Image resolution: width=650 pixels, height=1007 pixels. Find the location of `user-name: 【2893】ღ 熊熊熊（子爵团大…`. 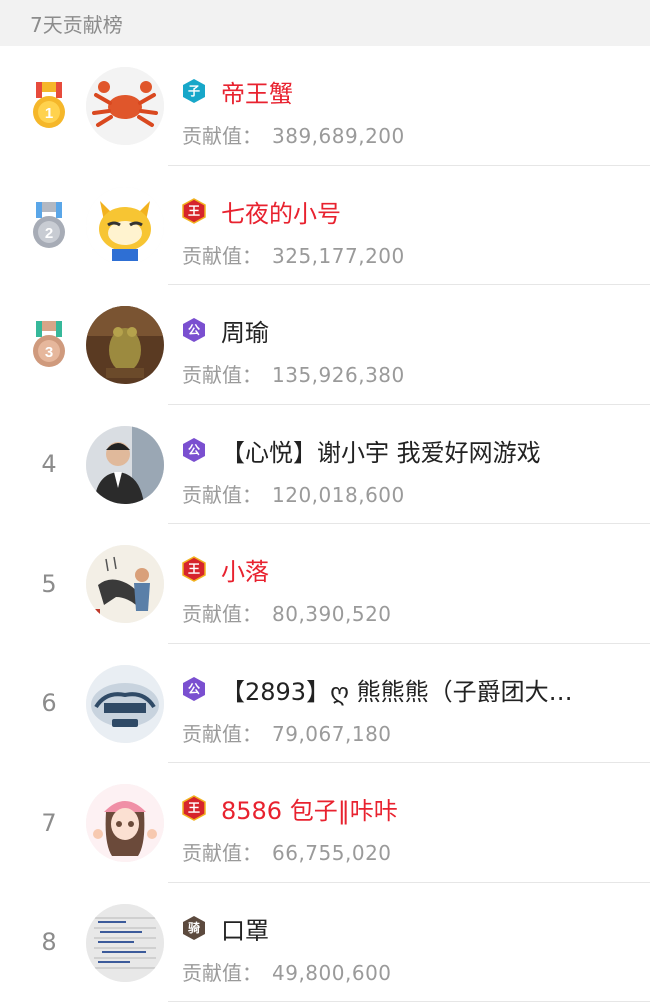

user-name: 【2893】ღ 熊熊熊（子爵团大… is located at coordinates (397, 689).